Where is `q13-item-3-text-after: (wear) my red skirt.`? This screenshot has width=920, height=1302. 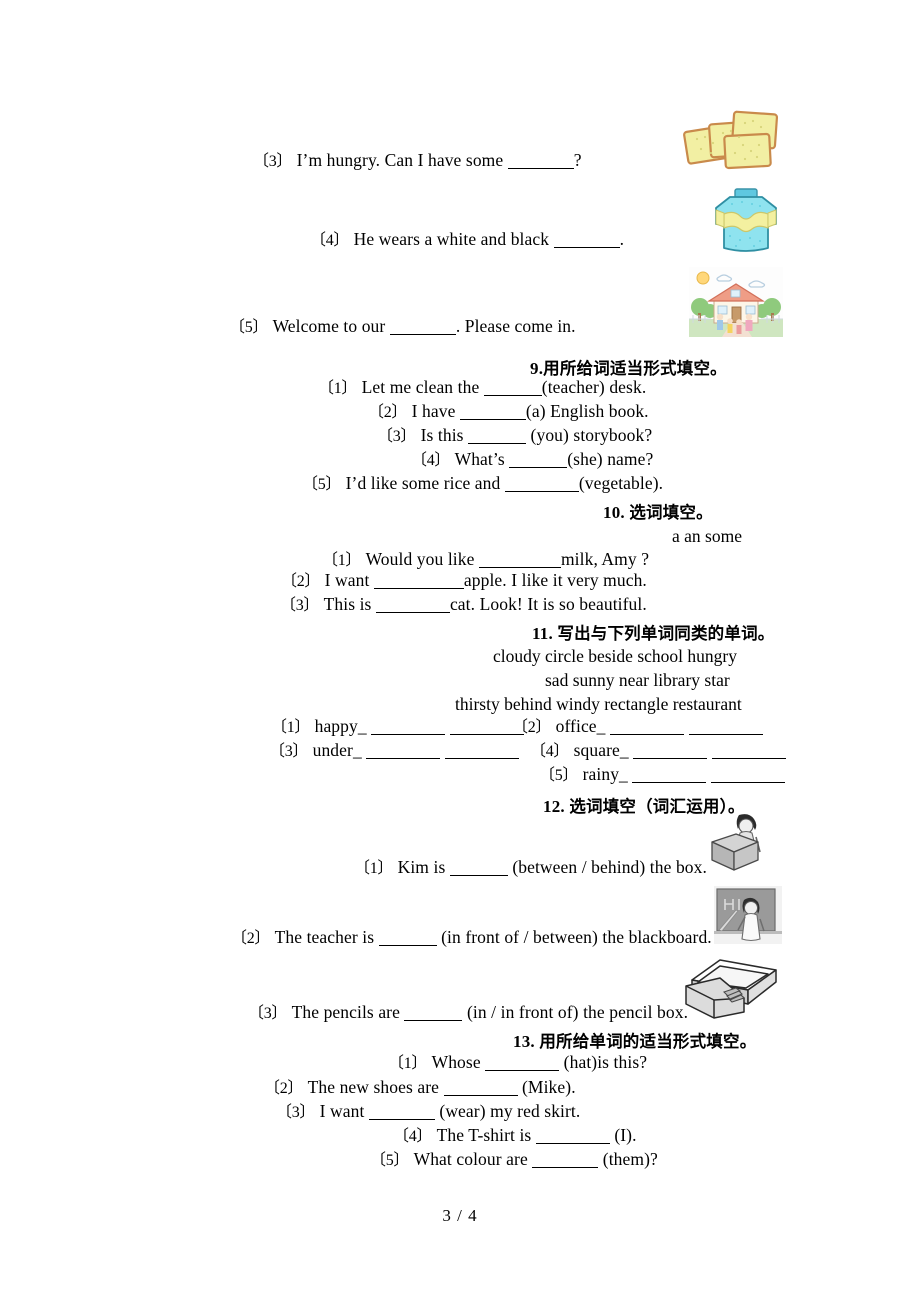
q13-item-3-text-after: (wear) my red skirt. is located at coordinates (510, 1111).